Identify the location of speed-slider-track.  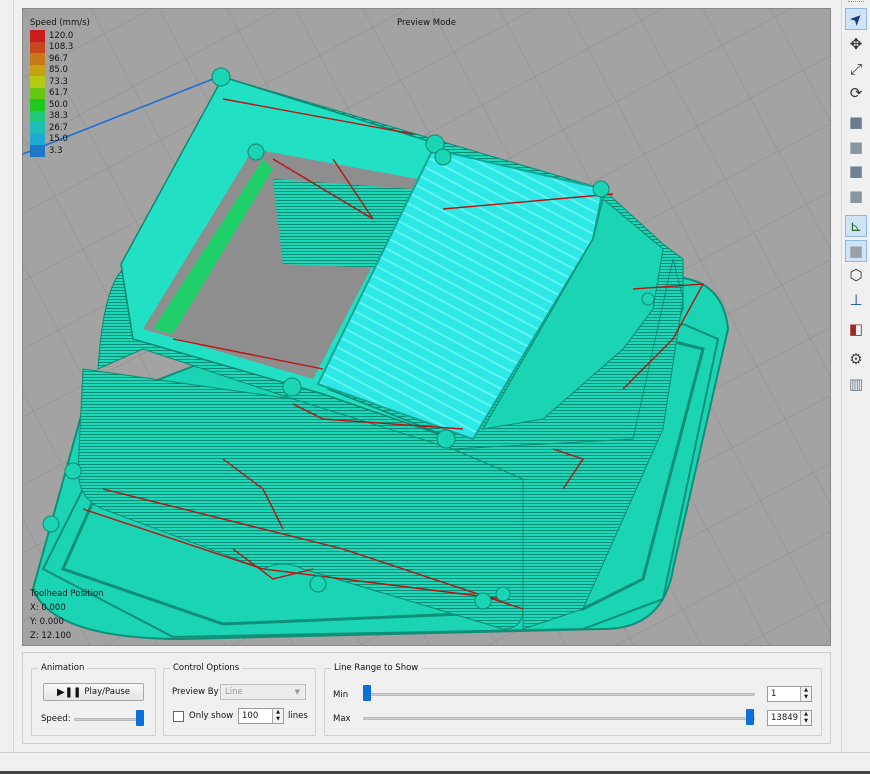
(109, 719).